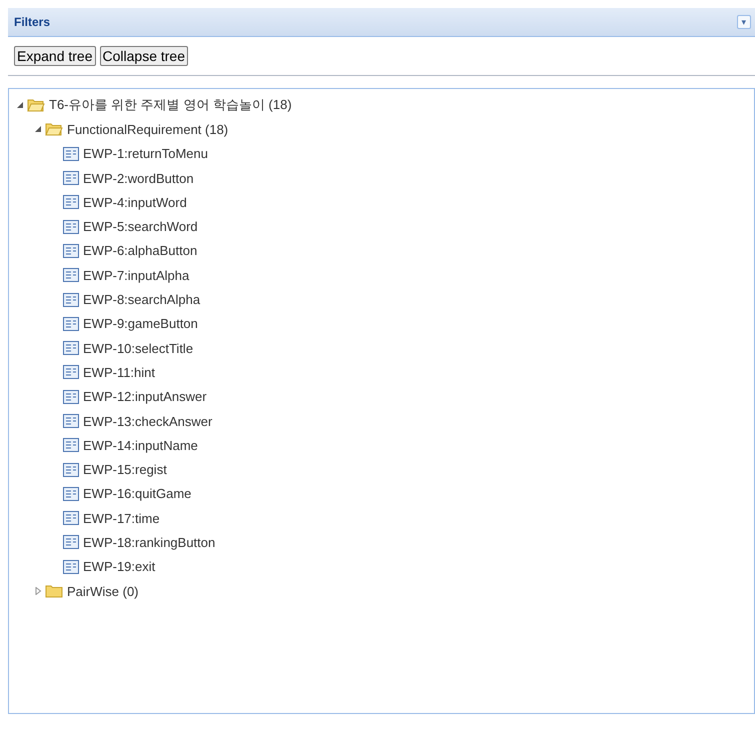  What do you see at coordinates (139, 445) in the screenshot?
I see `requirement-label: EWP-14:inputName` at bounding box center [139, 445].